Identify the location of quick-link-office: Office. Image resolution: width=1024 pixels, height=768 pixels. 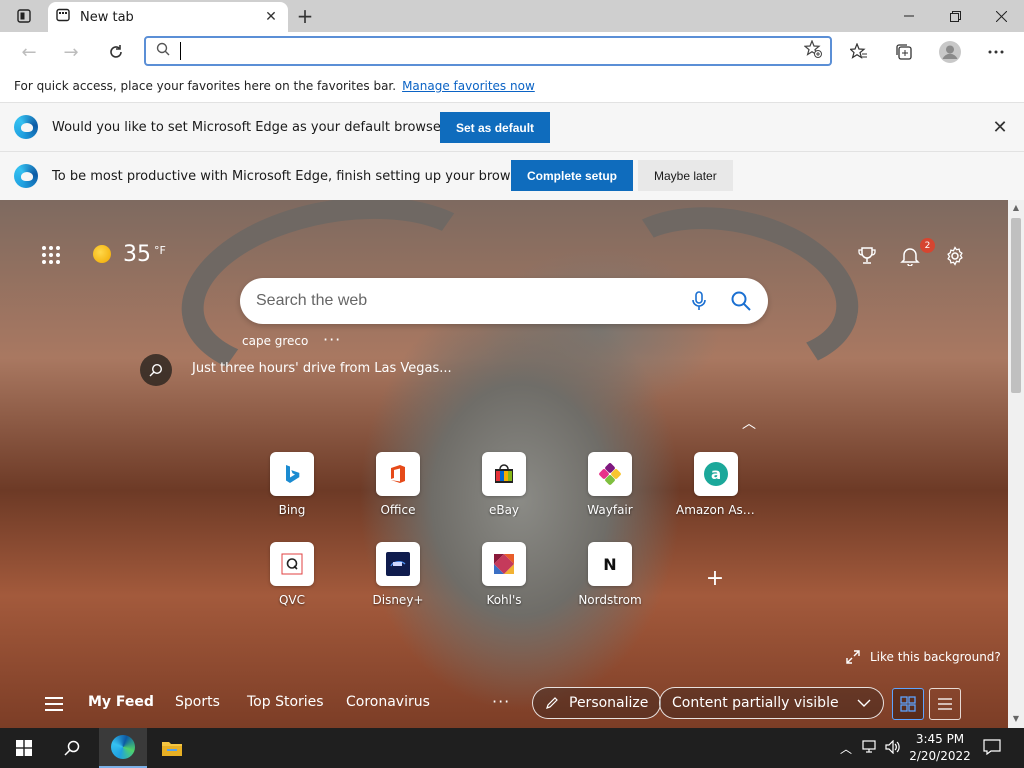
(398, 484).